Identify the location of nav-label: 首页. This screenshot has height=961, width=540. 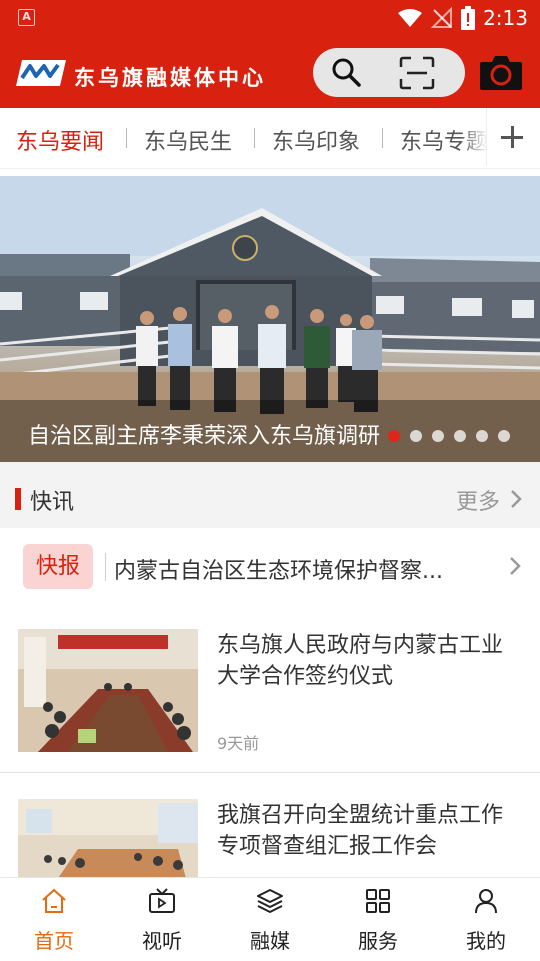
(54, 941).